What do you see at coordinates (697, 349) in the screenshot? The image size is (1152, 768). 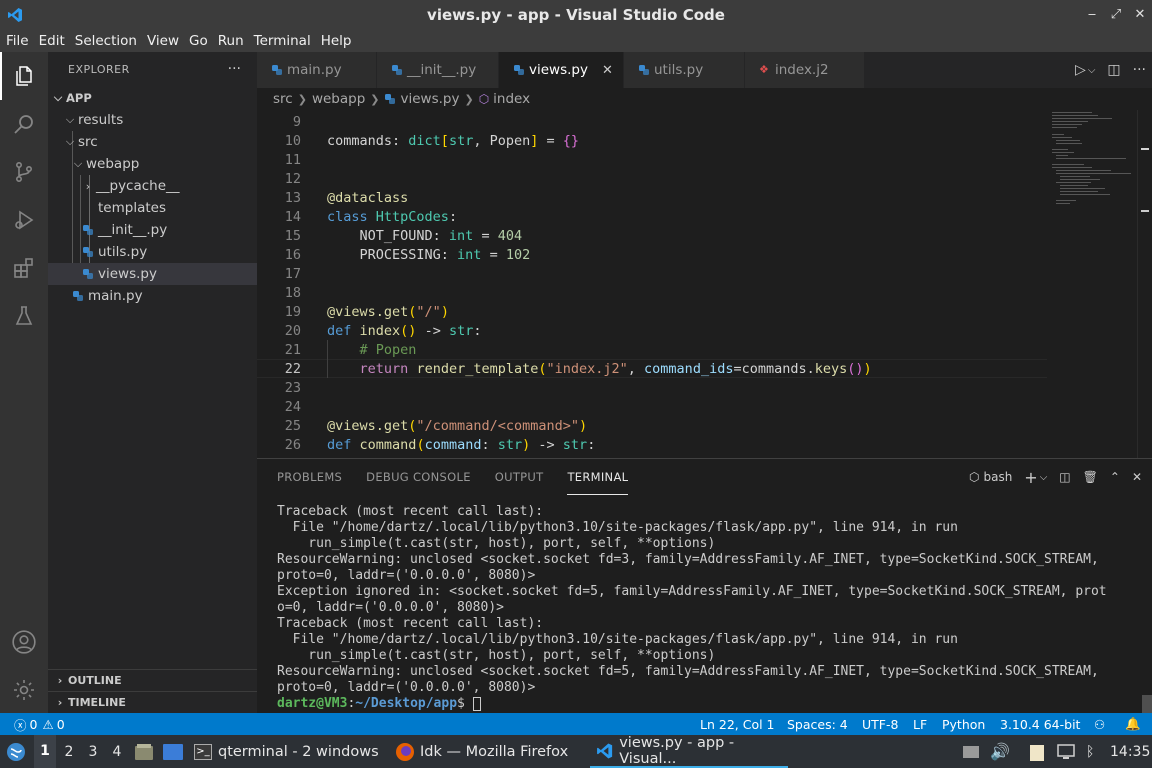 I see `code-line: 21 # Popen` at bounding box center [697, 349].